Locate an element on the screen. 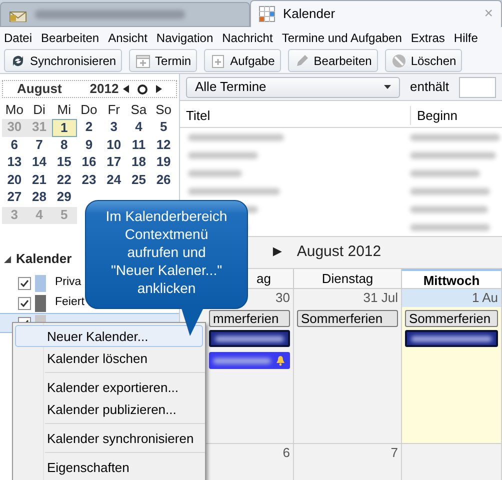  section-title: Kalender is located at coordinates (44, 259).